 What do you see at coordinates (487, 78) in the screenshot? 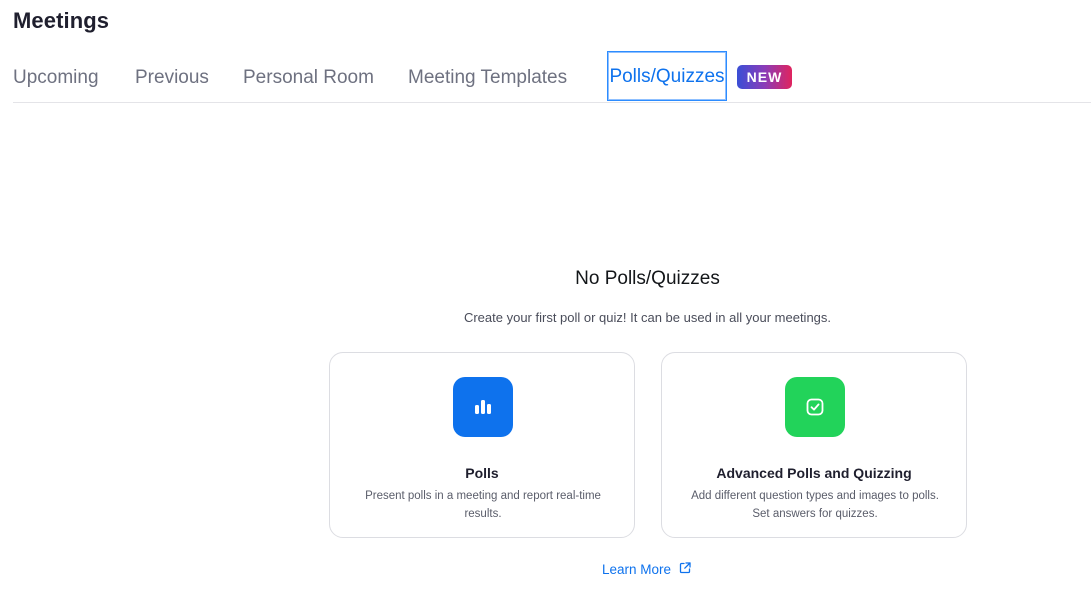
I see `tab-meeting-templates: Meeting Templates` at bounding box center [487, 78].